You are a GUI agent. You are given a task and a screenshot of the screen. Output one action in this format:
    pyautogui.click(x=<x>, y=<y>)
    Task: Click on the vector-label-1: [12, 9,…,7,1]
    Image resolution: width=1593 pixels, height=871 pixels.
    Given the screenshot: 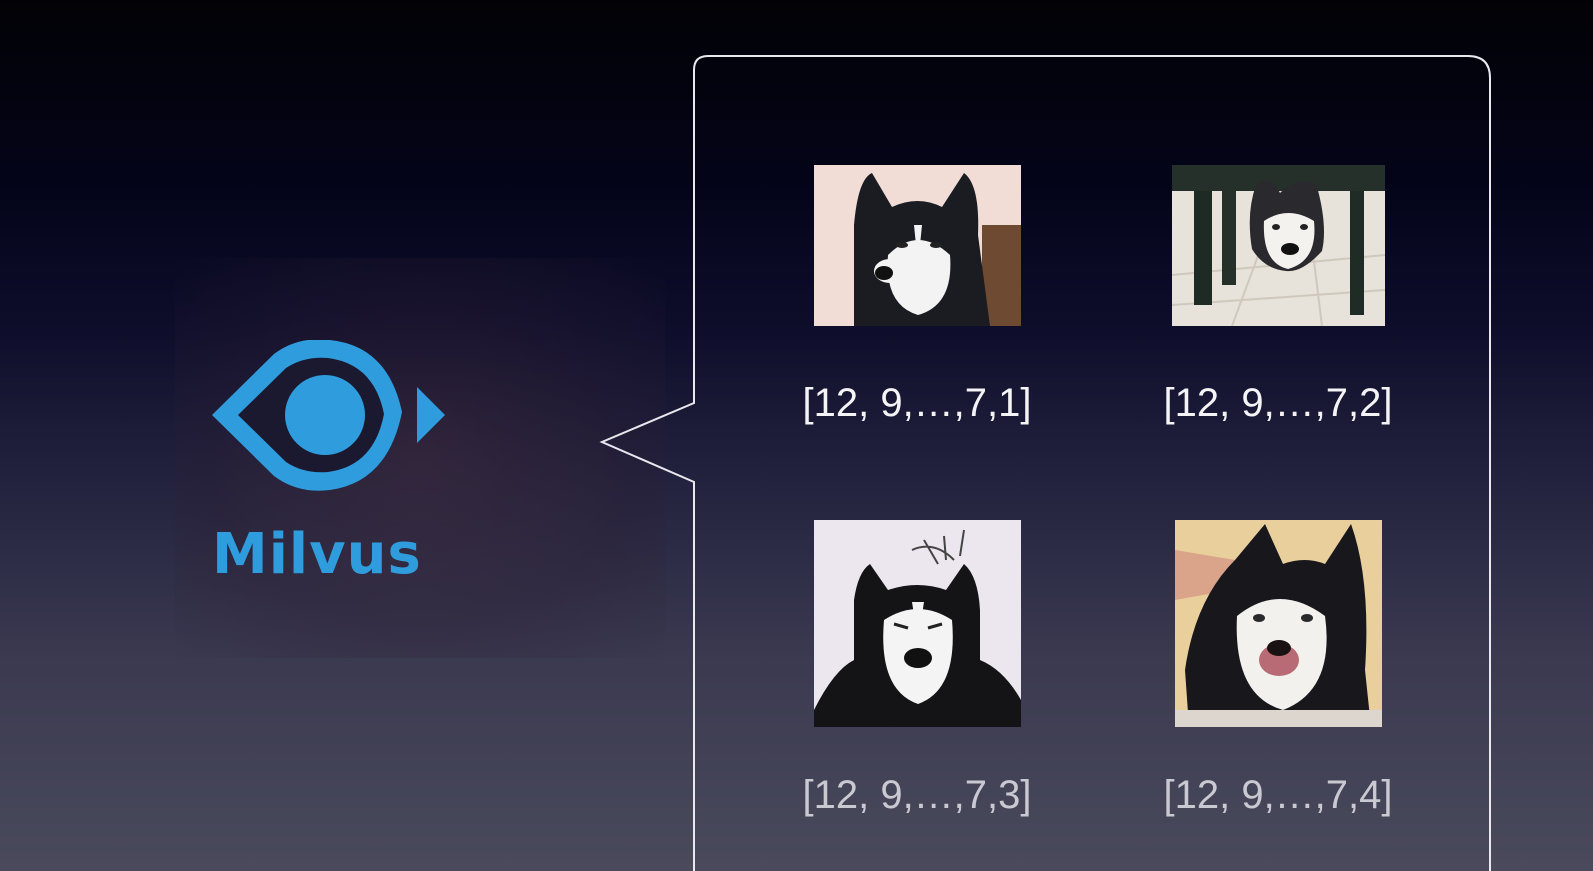 What is the action you would take?
    pyautogui.click(x=917, y=403)
    